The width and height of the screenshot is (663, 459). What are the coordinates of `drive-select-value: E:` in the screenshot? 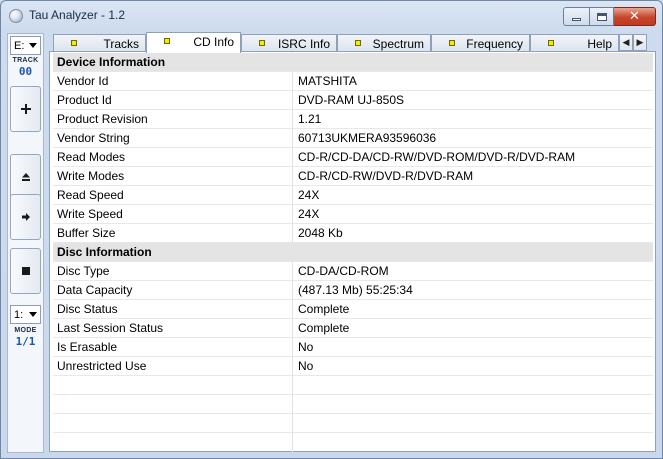 It's located at (19, 45).